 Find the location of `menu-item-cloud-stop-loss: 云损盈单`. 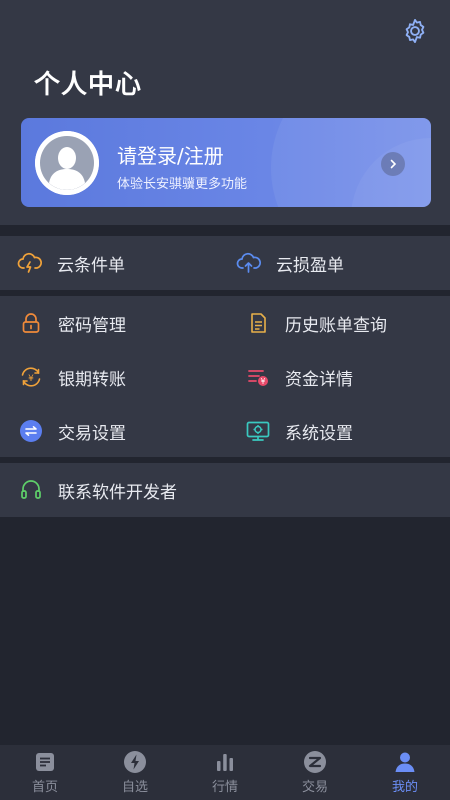

menu-item-cloud-stop-loss: 云损盈单 is located at coordinates (290, 263).